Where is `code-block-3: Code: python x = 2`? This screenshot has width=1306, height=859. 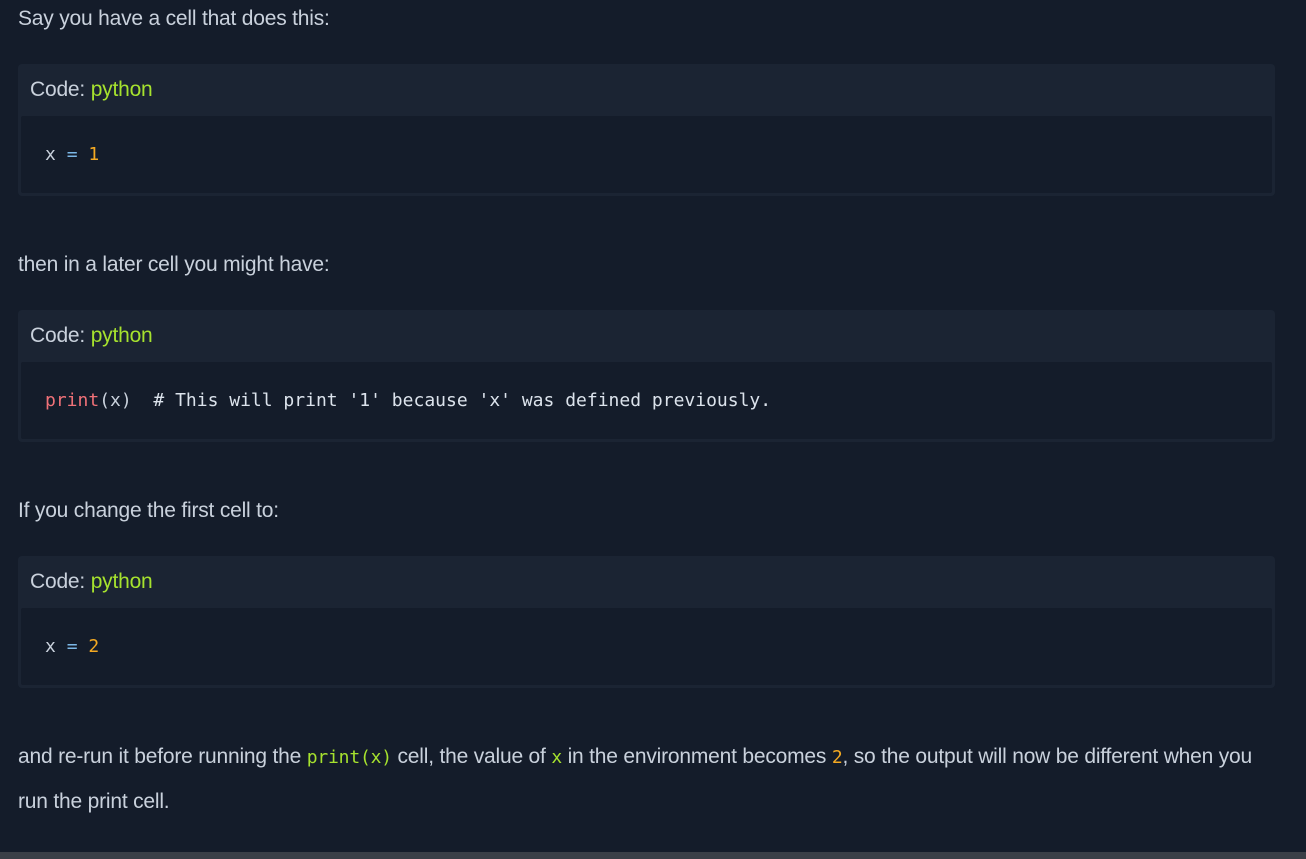 code-block-3: Code: python x = 2 is located at coordinates (646, 622).